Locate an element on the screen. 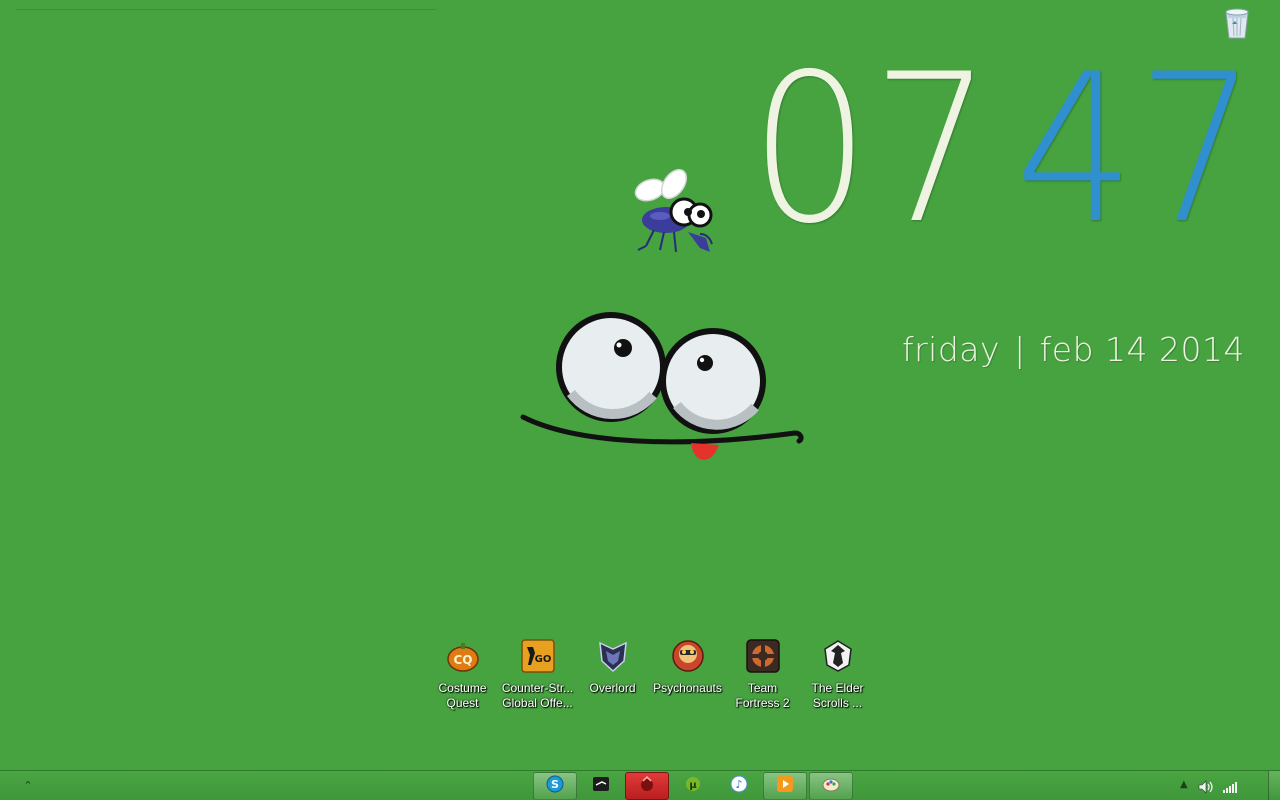 This screenshot has width=1280, height=800. date-weekday: friday is located at coordinates (951, 349).